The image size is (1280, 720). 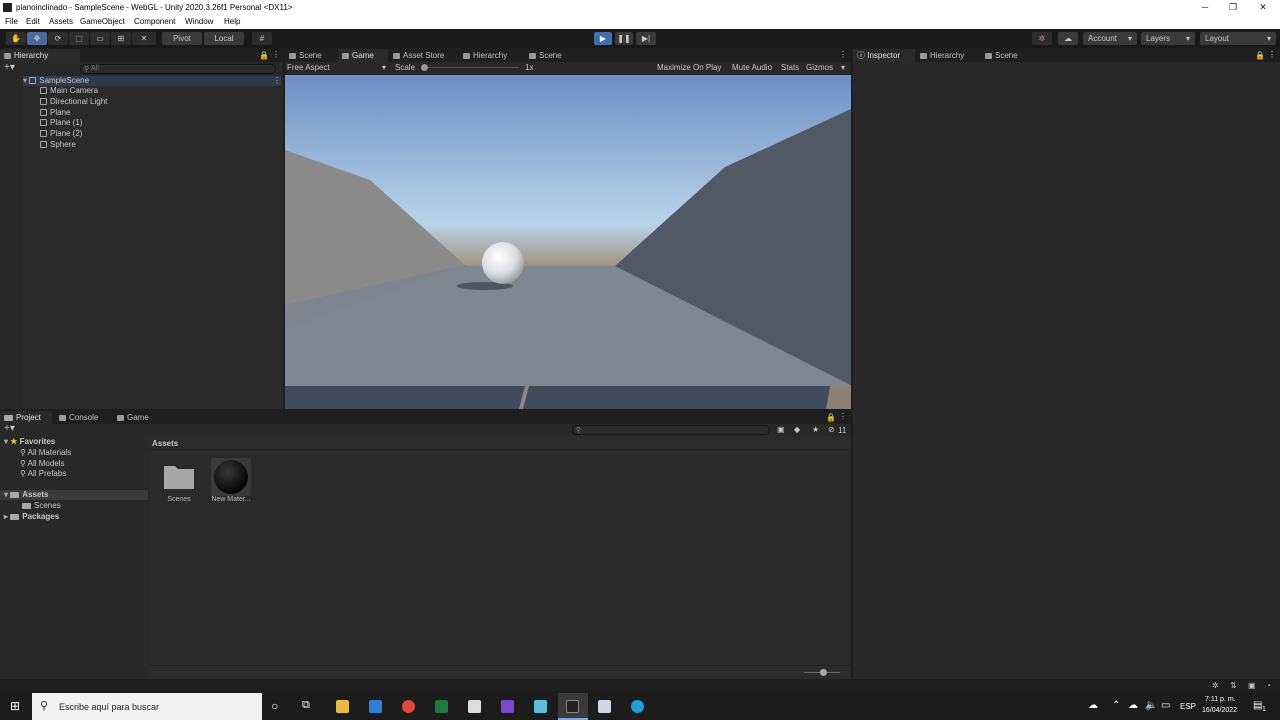 I want to click on chrome-icon, so click(x=408, y=706).